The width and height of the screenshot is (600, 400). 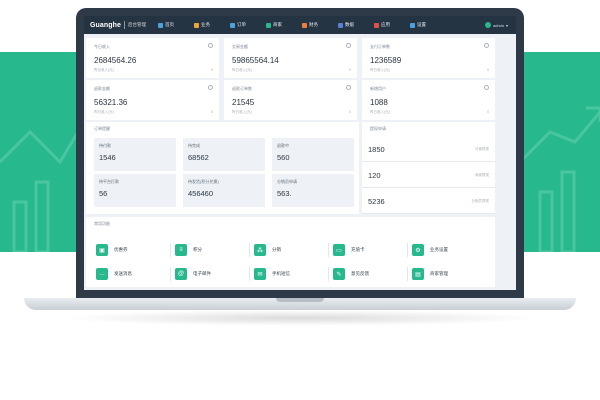 I want to click on nav-item-0: 首页, so click(x=176, y=25).